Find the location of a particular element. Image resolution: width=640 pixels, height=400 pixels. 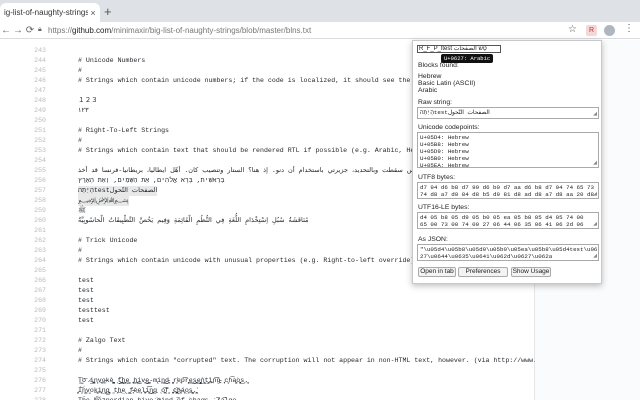

tab-title: ig-list-of-naughty-strings/blns is located at coordinates (46, 12).